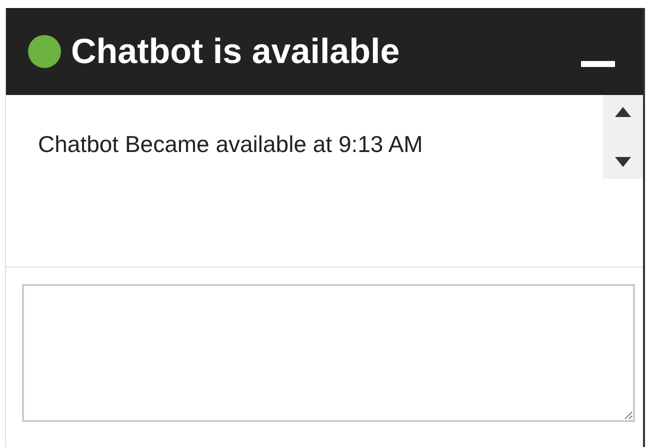  What do you see at coordinates (623, 137) in the screenshot?
I see `scrollbar` at bounding box center [623, 137].